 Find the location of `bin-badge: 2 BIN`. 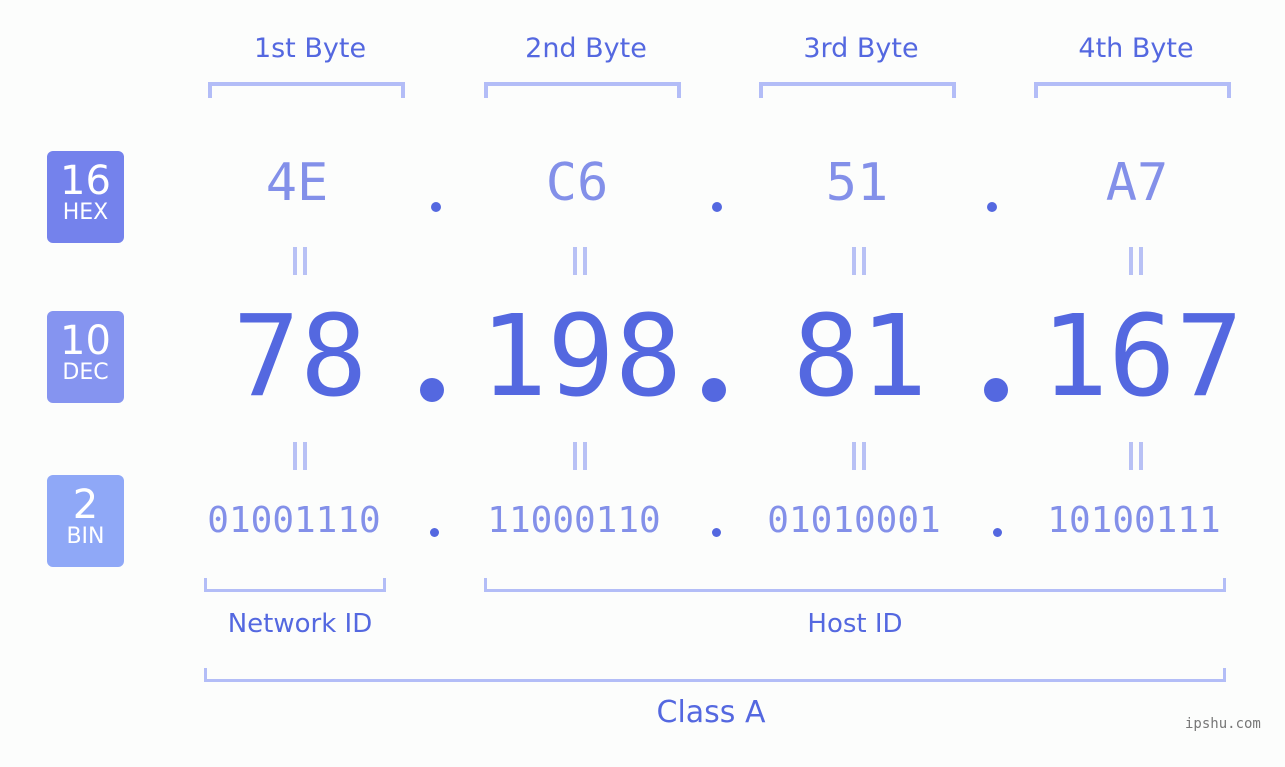

bin-badge: 2 BIN is located at coordinates (85, 521).